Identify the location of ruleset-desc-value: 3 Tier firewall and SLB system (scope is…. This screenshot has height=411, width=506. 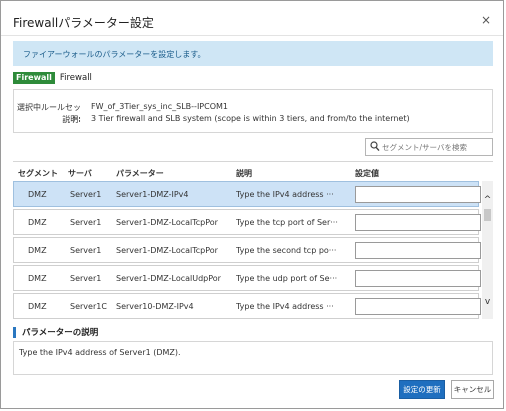
(250, 118).